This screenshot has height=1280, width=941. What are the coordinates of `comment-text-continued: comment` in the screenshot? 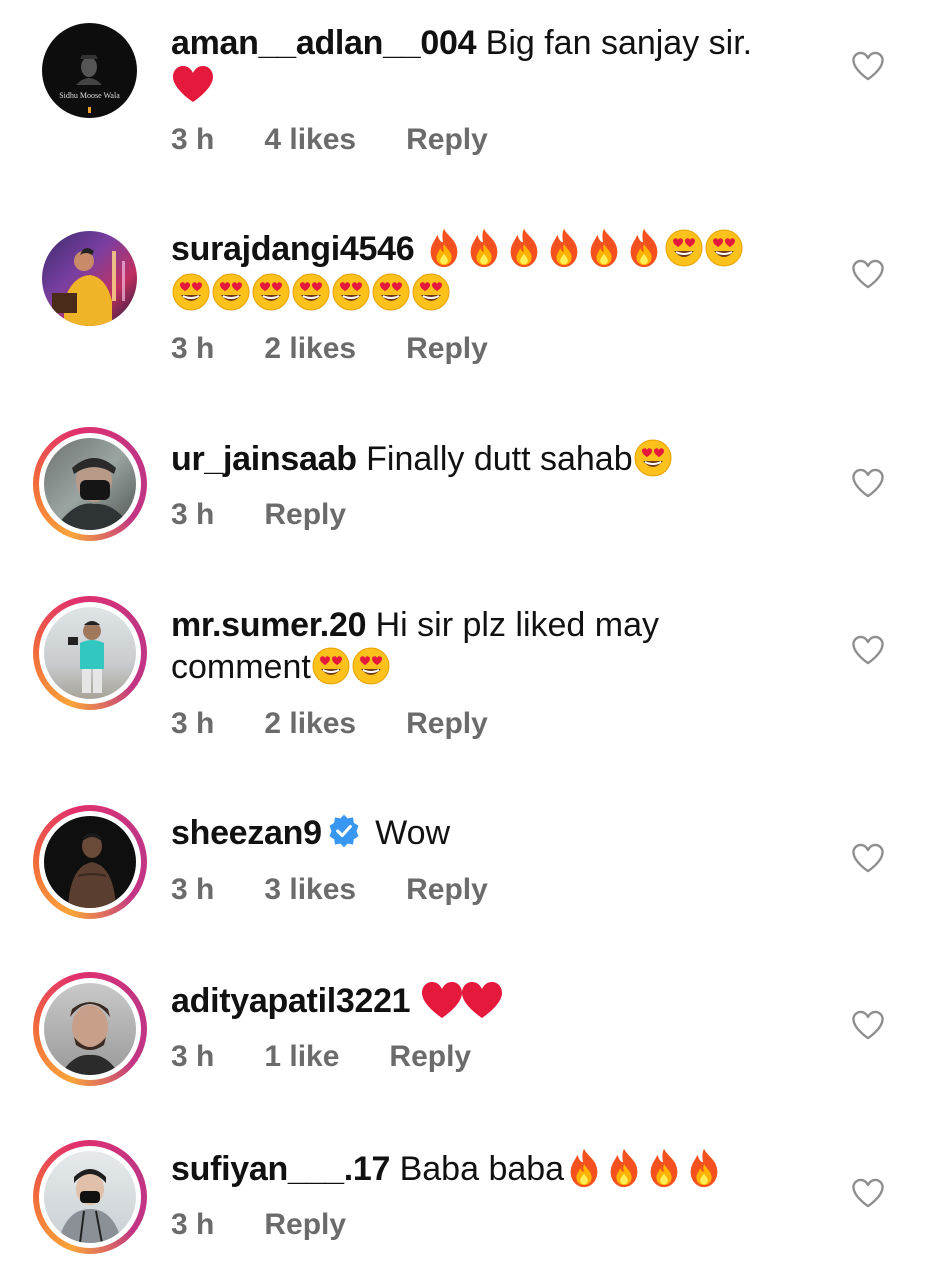 It's located at (241, 667).